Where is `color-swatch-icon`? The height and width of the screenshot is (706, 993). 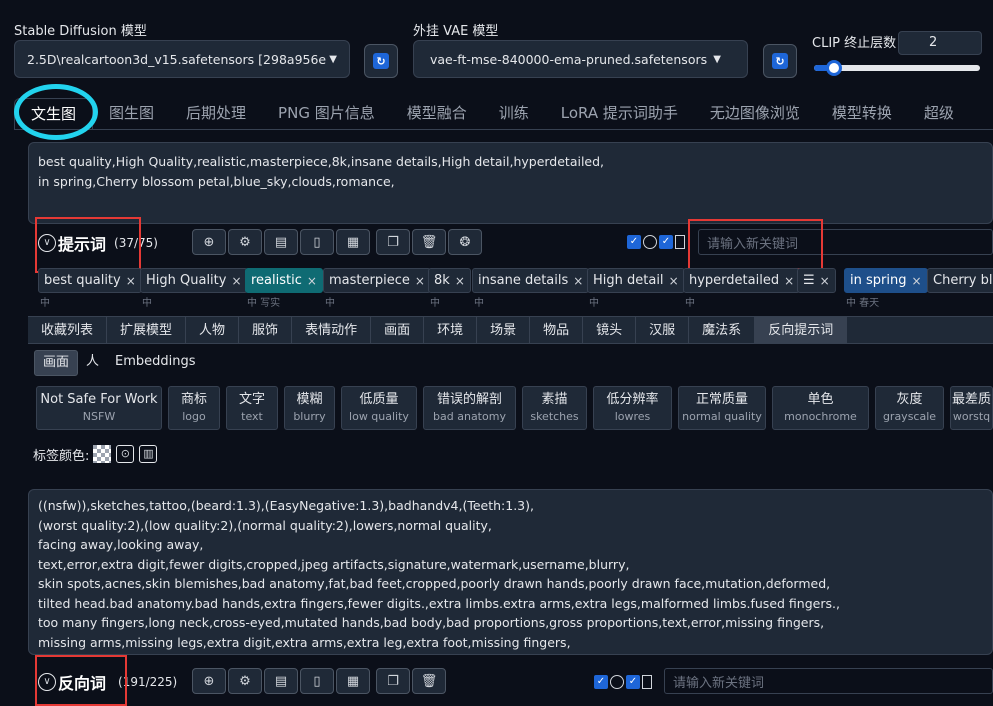
color-swatch-icon is located at coordinates (102, 454).